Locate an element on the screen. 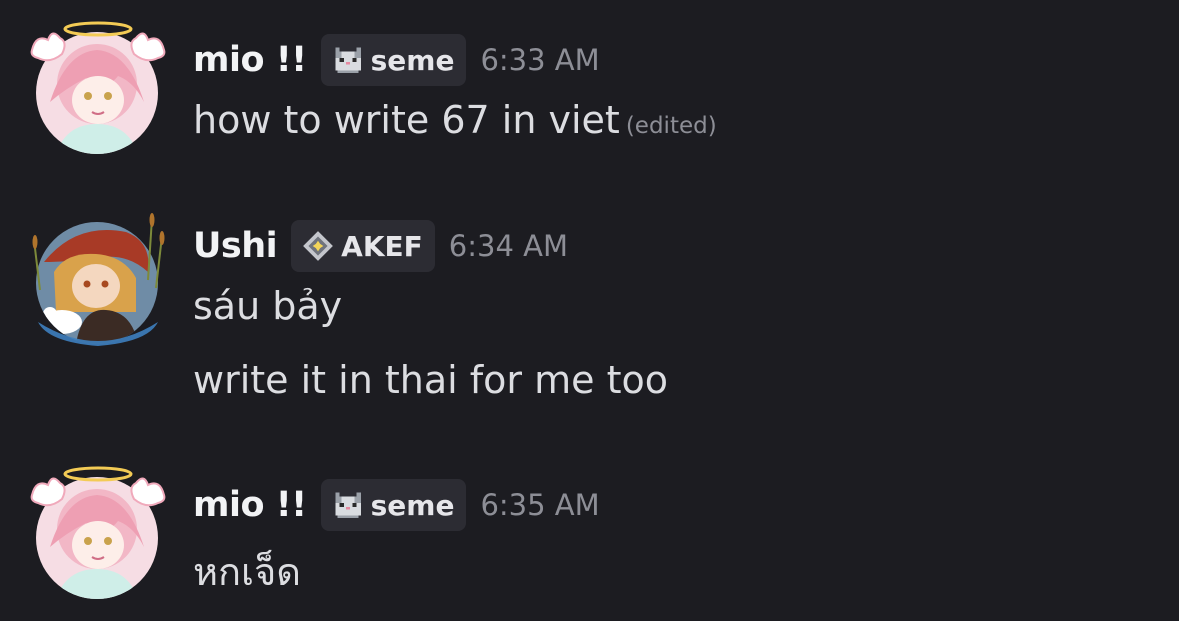 The height and width of the screenshot is (621, 1179). message-text: หกเจ็ด is located at coordinates (247, 571).